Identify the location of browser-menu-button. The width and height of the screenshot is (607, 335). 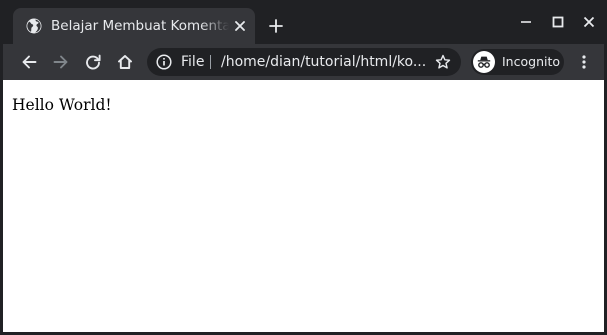
(584, 62).